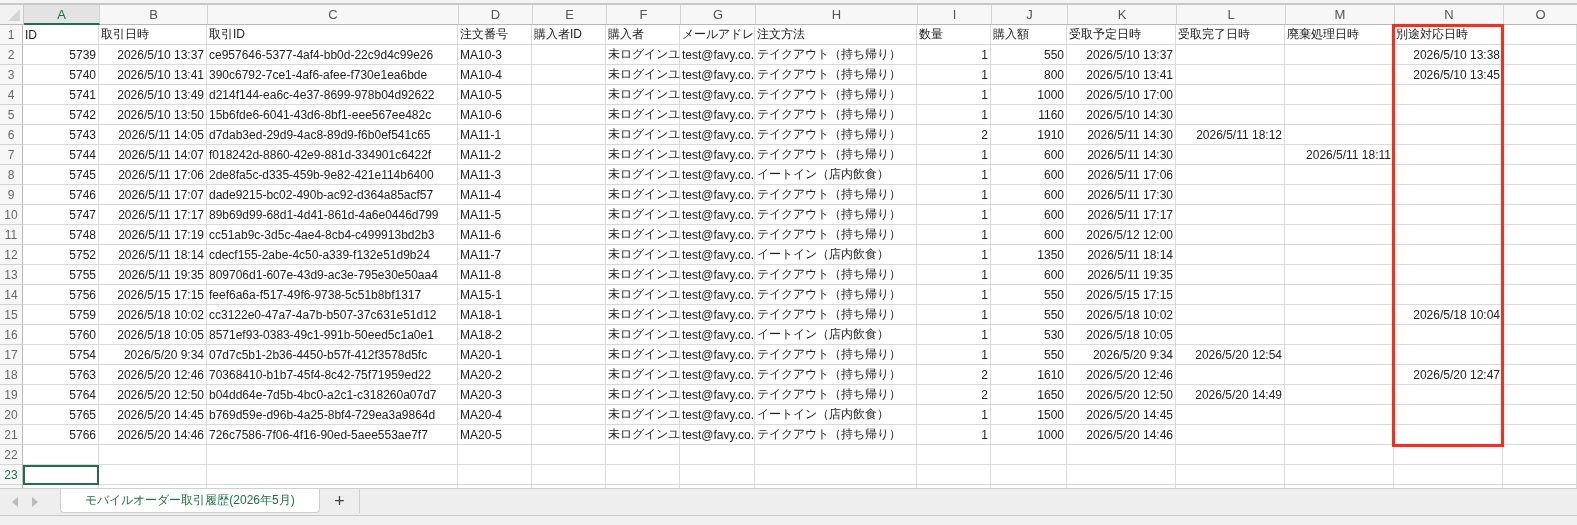  Describe the element at coordinates (718, 15) in the screenshot. I see `column-header: G` at that location.